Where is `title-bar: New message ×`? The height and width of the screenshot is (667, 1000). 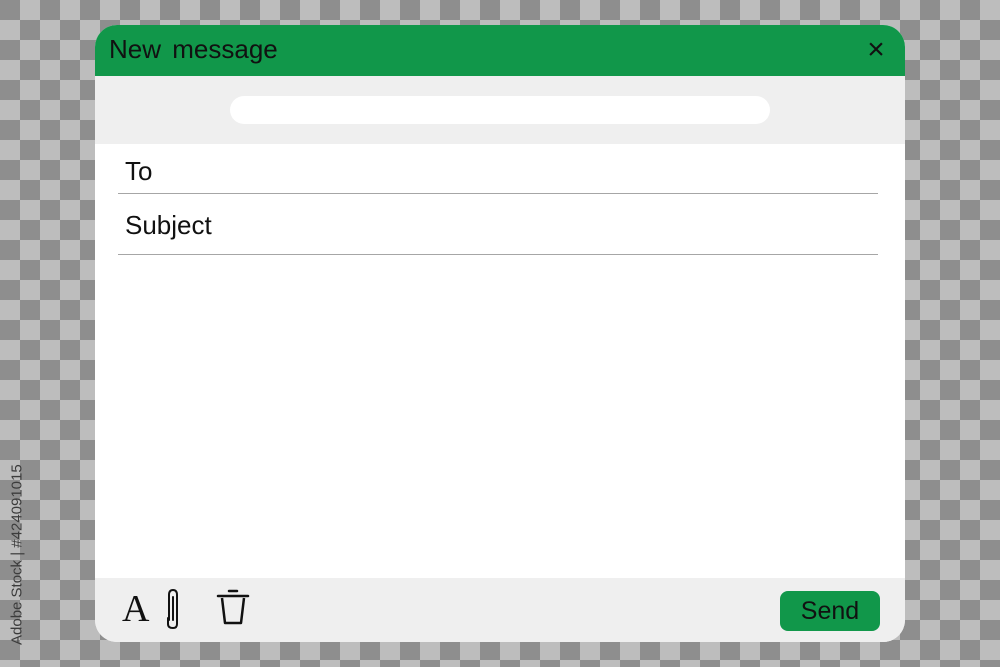 title-bar: New message × is located at coordinates (500, 50).